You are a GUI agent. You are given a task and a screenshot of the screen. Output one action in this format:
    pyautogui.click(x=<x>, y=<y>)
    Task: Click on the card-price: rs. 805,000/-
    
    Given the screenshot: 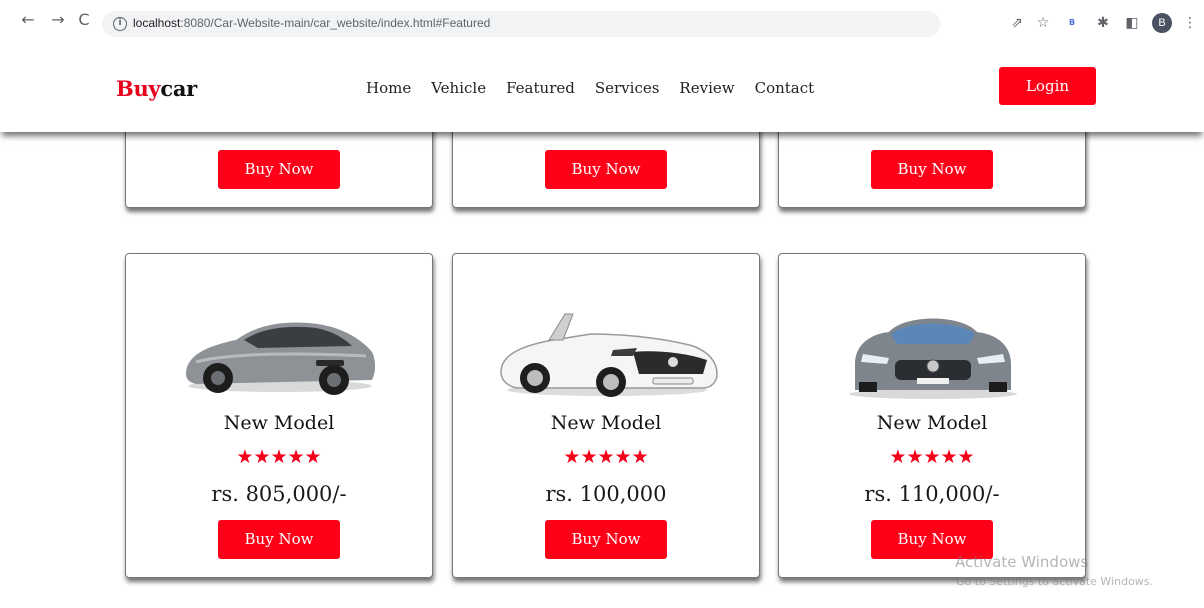 What is the action you would take?
    pyautogui.click(x=279, y=494)
    